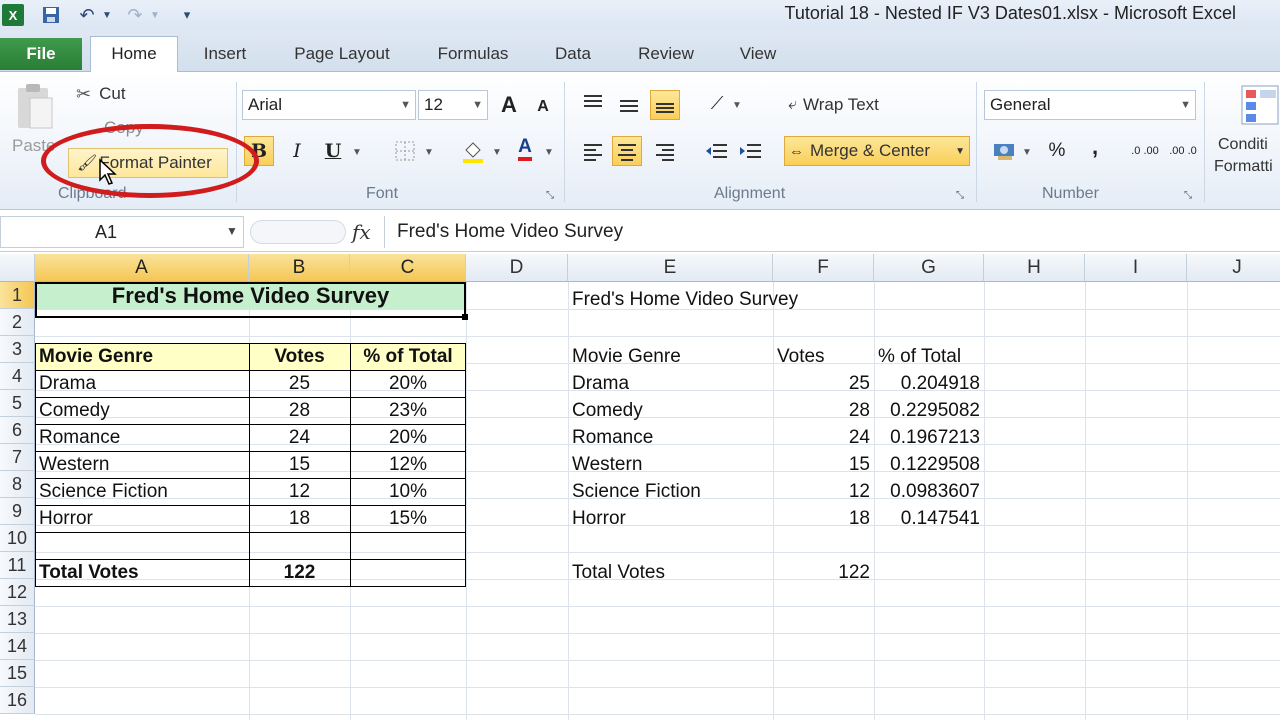  Describe the element at coordinates (101, 94) in the screenshot. I see `cut-button: ✂ Cut` at that location.